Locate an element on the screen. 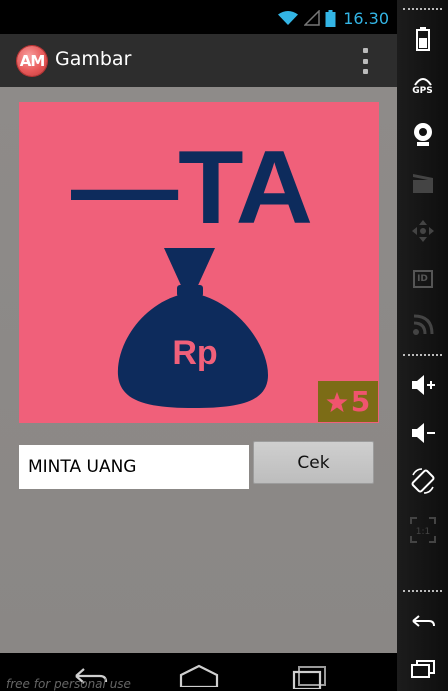 The width and height of the screenshot is (448, 691). scale-label: 1:1 is located at coordinates (422, 532).